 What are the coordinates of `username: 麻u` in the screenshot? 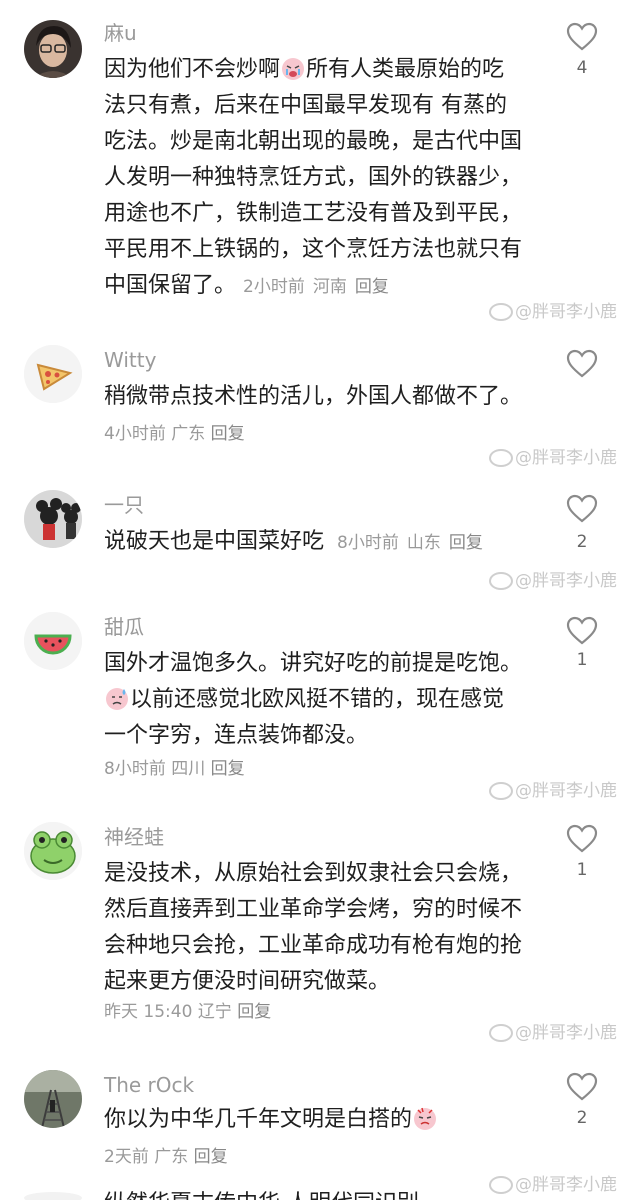 It's located at (120, 33).